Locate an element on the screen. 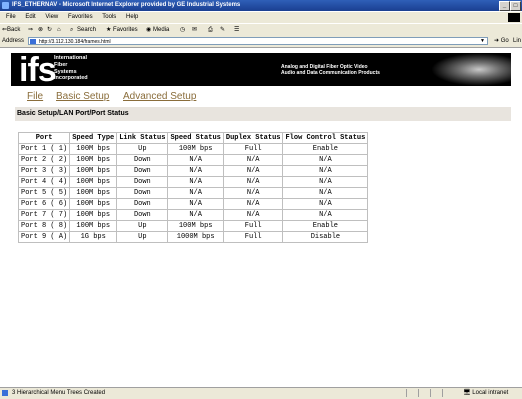 This screenshot has height=399, width=522. menu-favorites: Favorites is located at coordinates (80, 17).